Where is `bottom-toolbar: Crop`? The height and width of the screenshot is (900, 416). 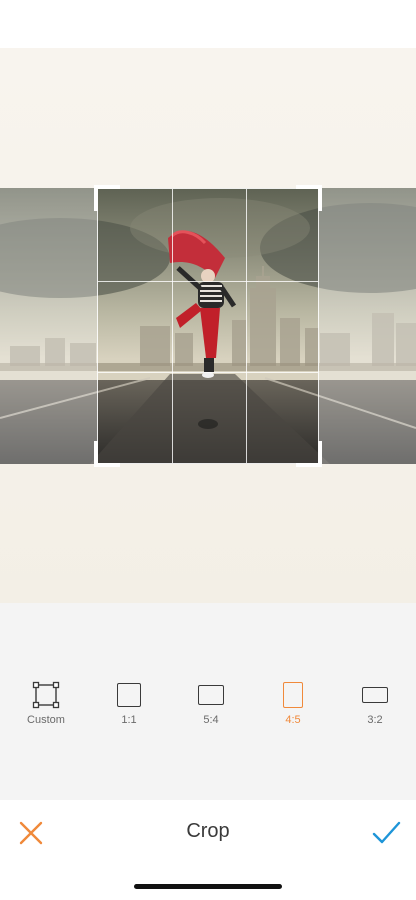 bottom-toolbar: Crop is located at coordinates (208, 850).